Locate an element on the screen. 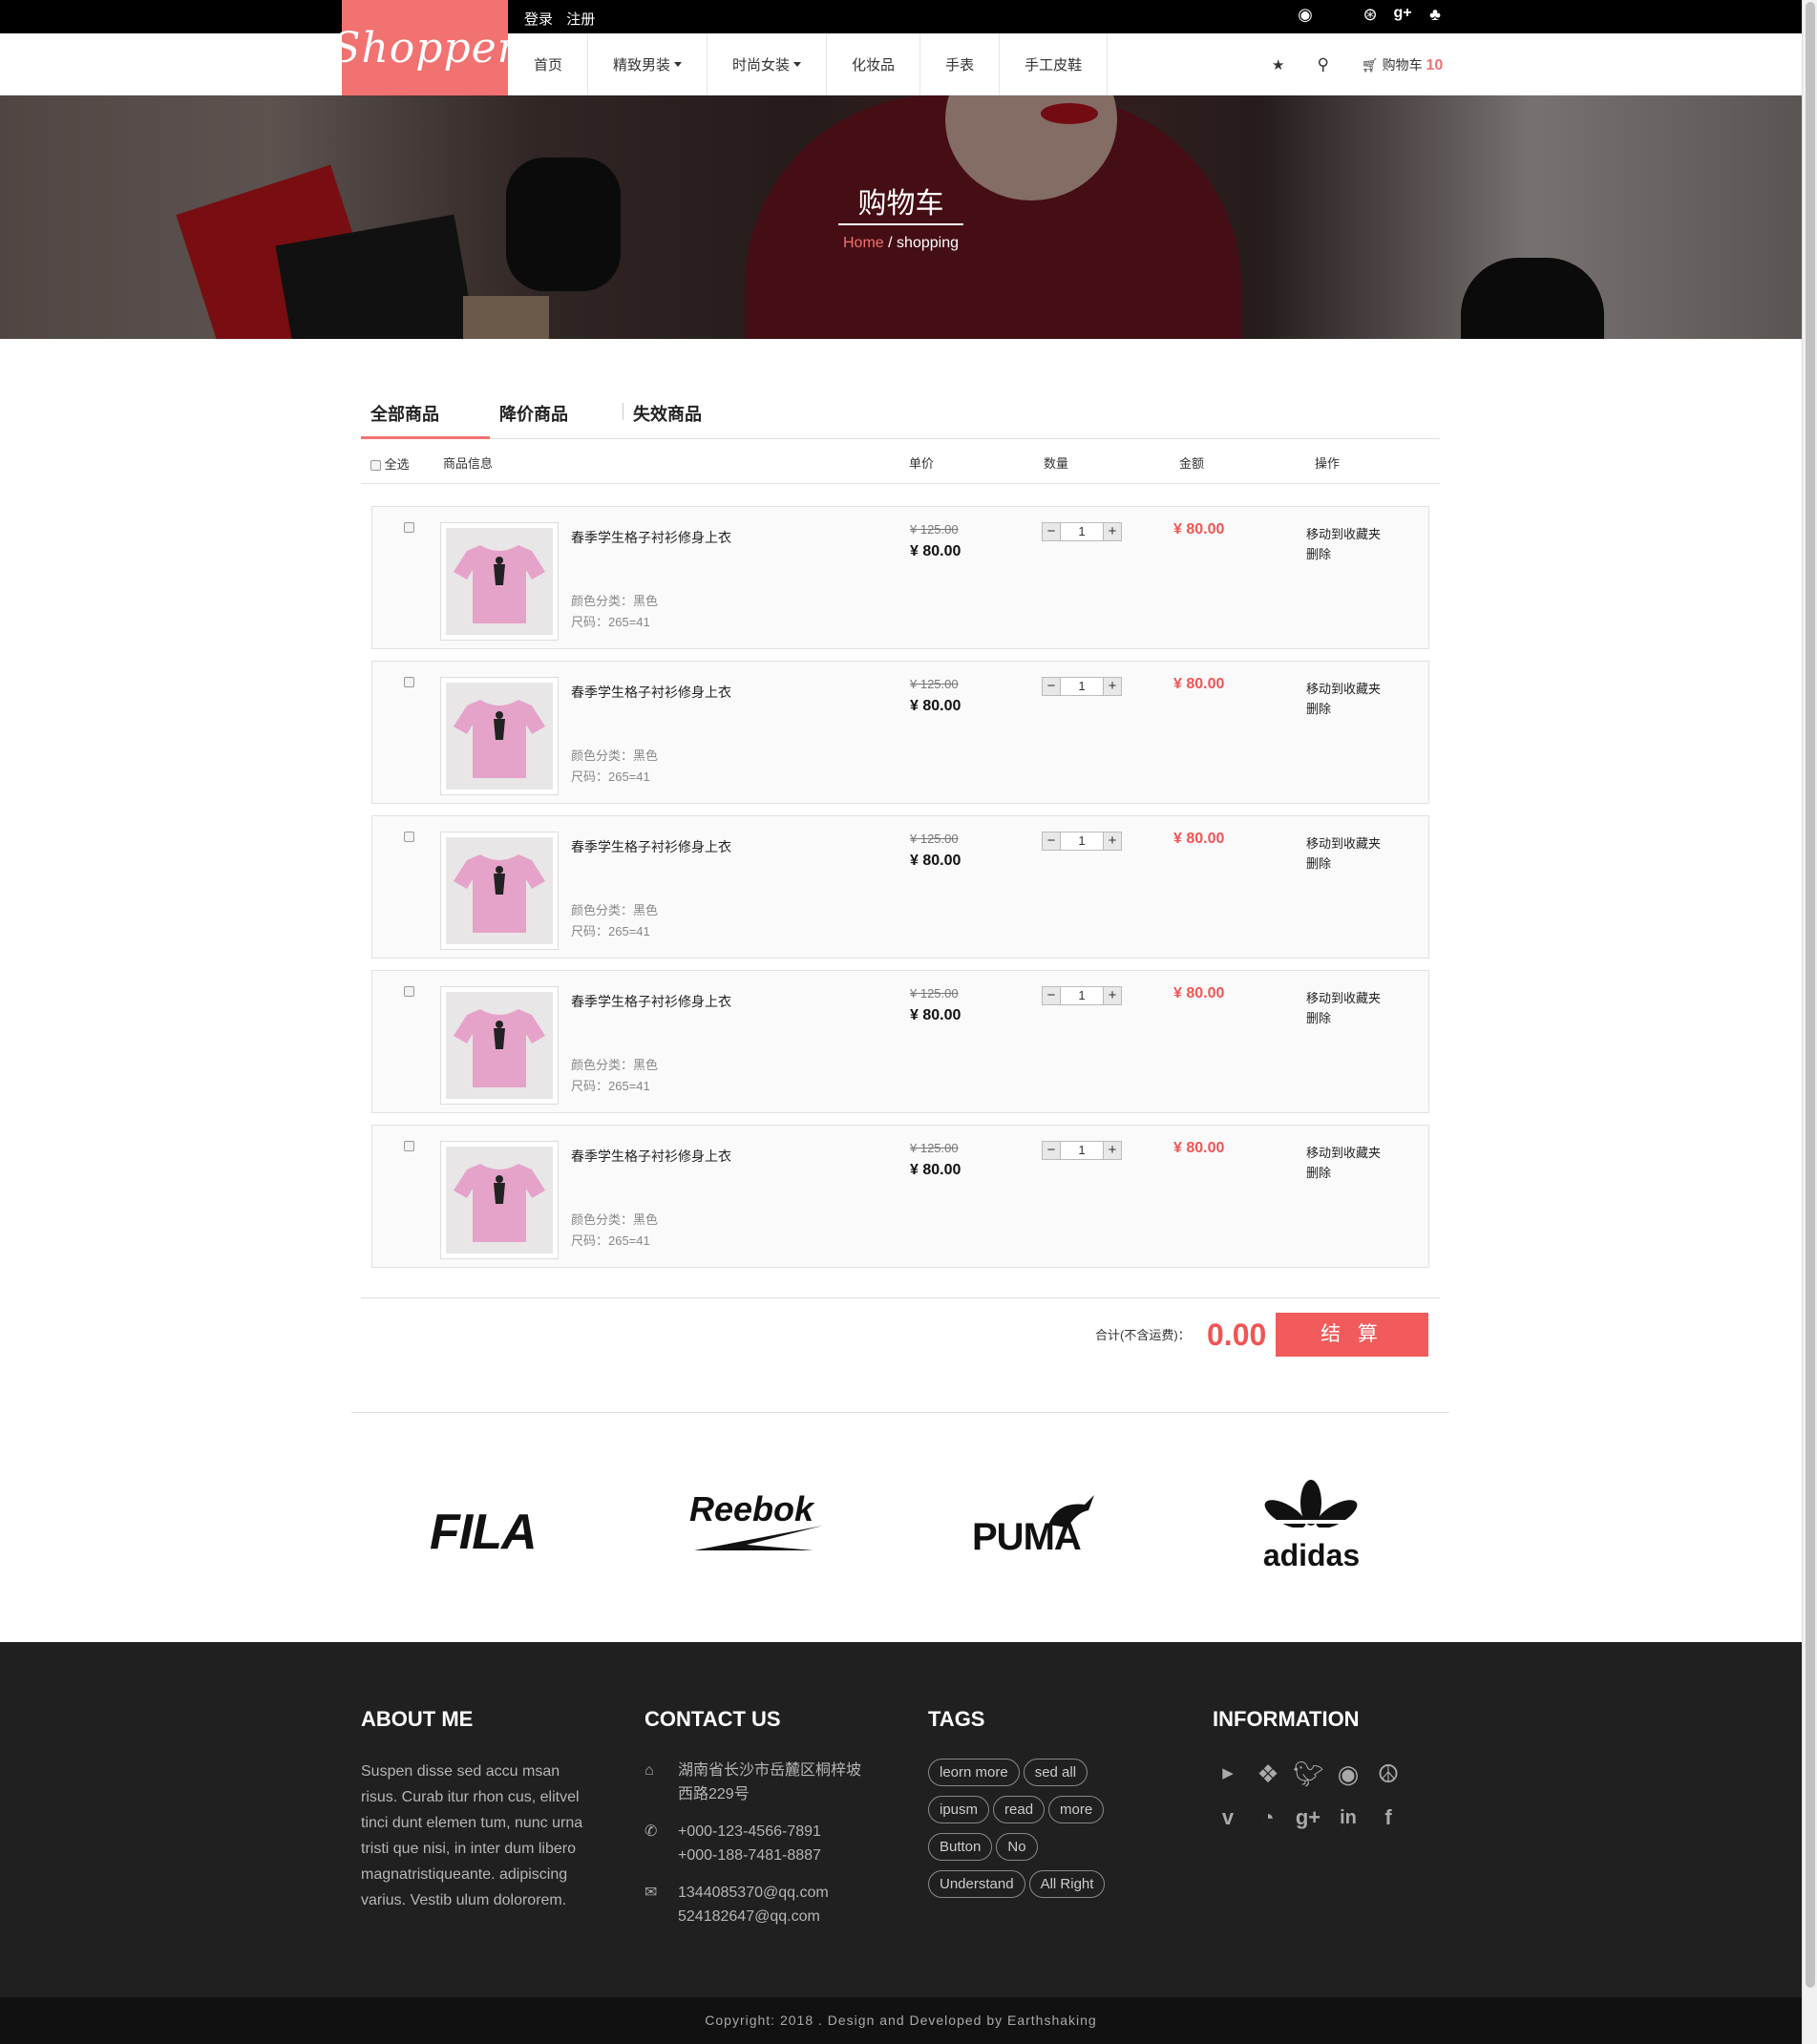 Image resolution: width=1817 pixels, height=2044 pixels. peace-icon: ☮ is located at coordinates (1388, 1774).